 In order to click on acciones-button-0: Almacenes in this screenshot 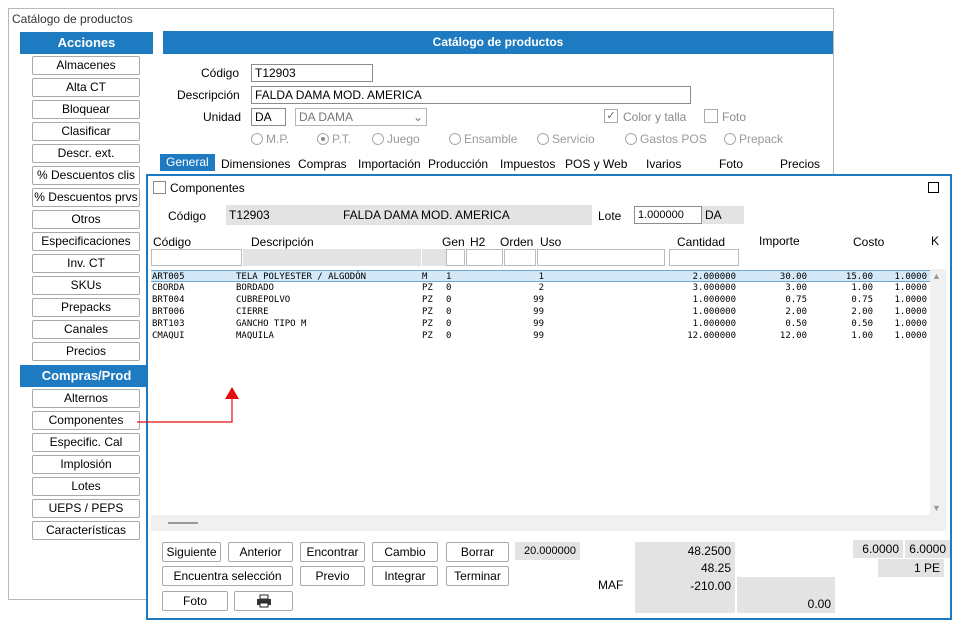, I will do `click(86, 65)`.